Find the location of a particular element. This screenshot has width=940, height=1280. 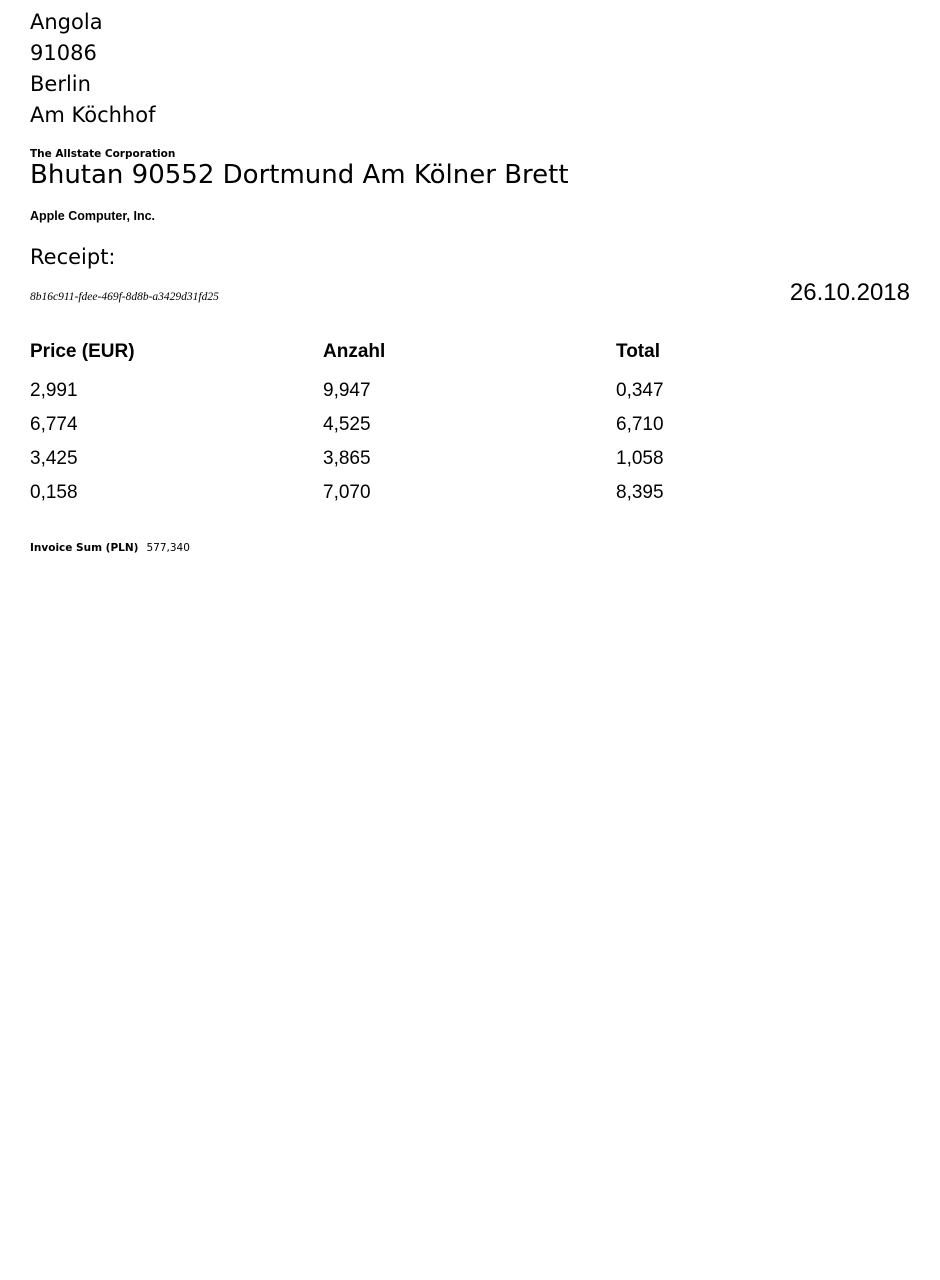

cell-total: 1,058 is located at coordinates (640, 458).